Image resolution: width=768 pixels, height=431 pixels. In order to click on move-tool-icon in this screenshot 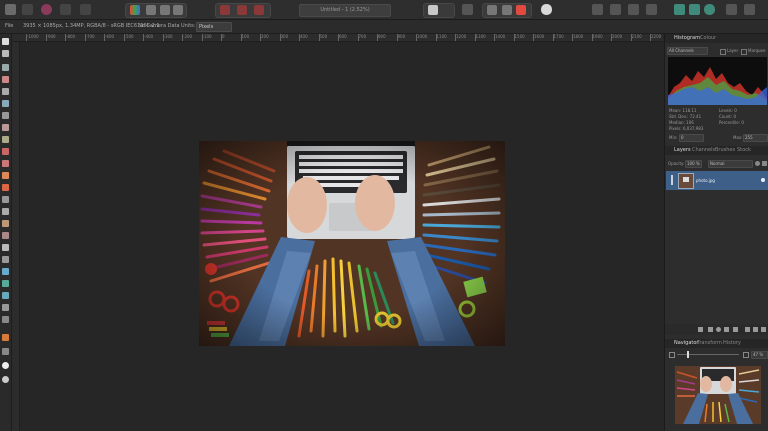, I will do `click(5, 41)`.